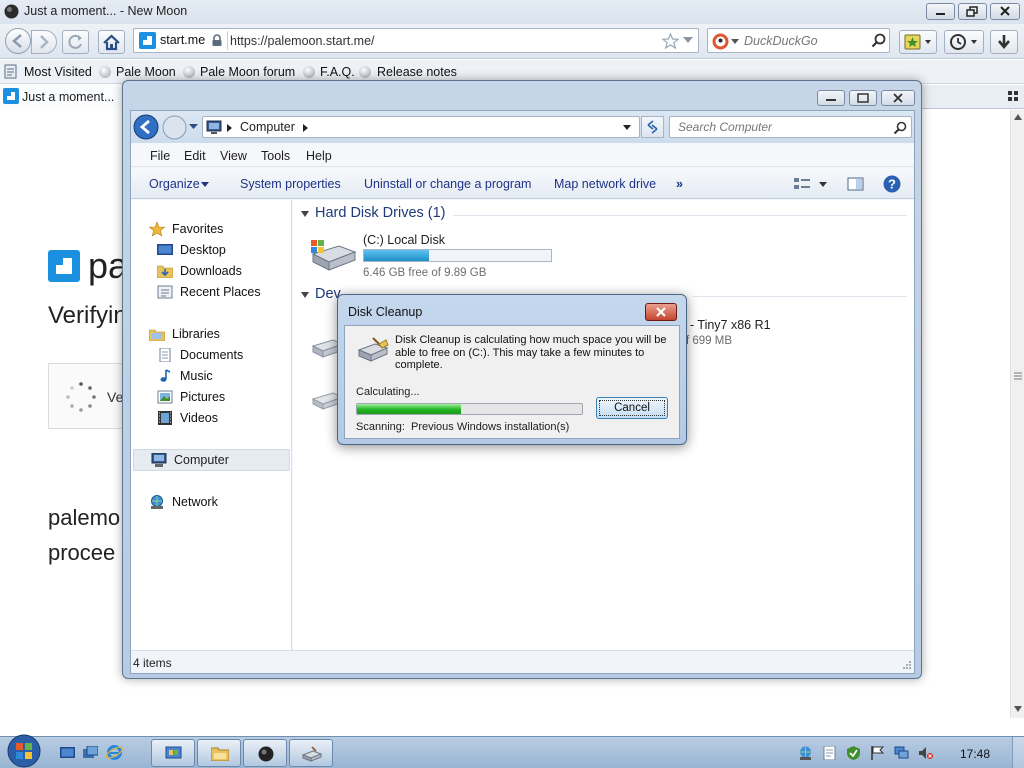 The image size is (1024, 768). Describe the element at coordinates (632, 408) in the screenshot. I see `cancel-button: Cancel` at that location.